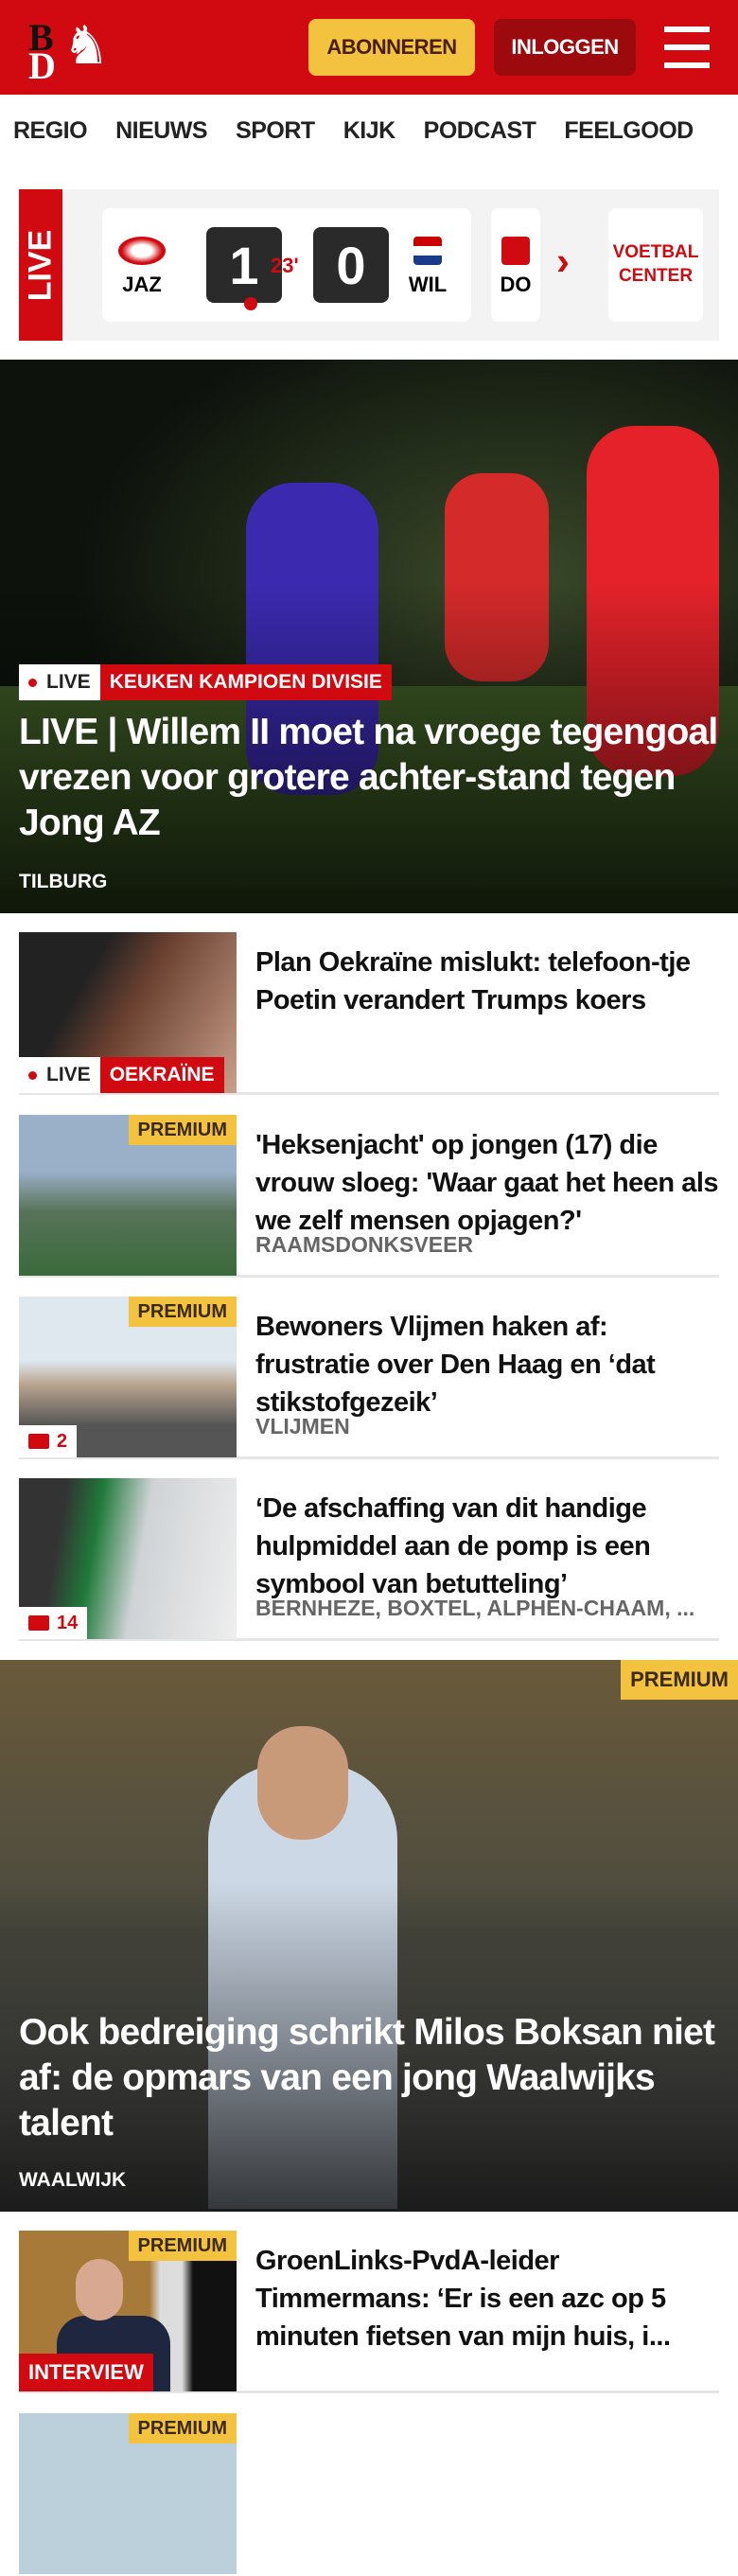  I want to click on hamburger-menu-icon, so click(687, 47).